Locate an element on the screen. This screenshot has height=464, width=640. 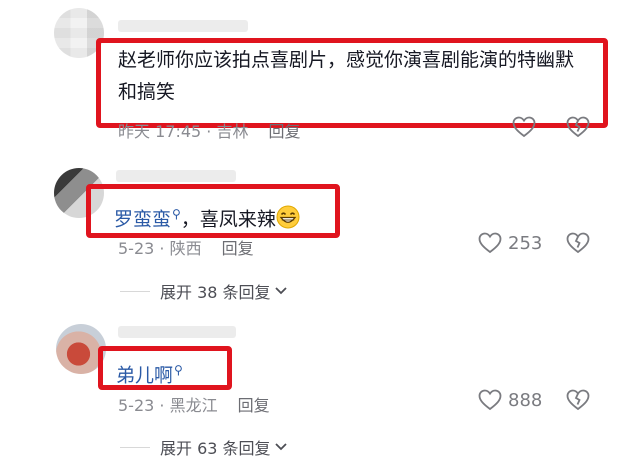
like-count: 253 is located at coordinates (525, 243).